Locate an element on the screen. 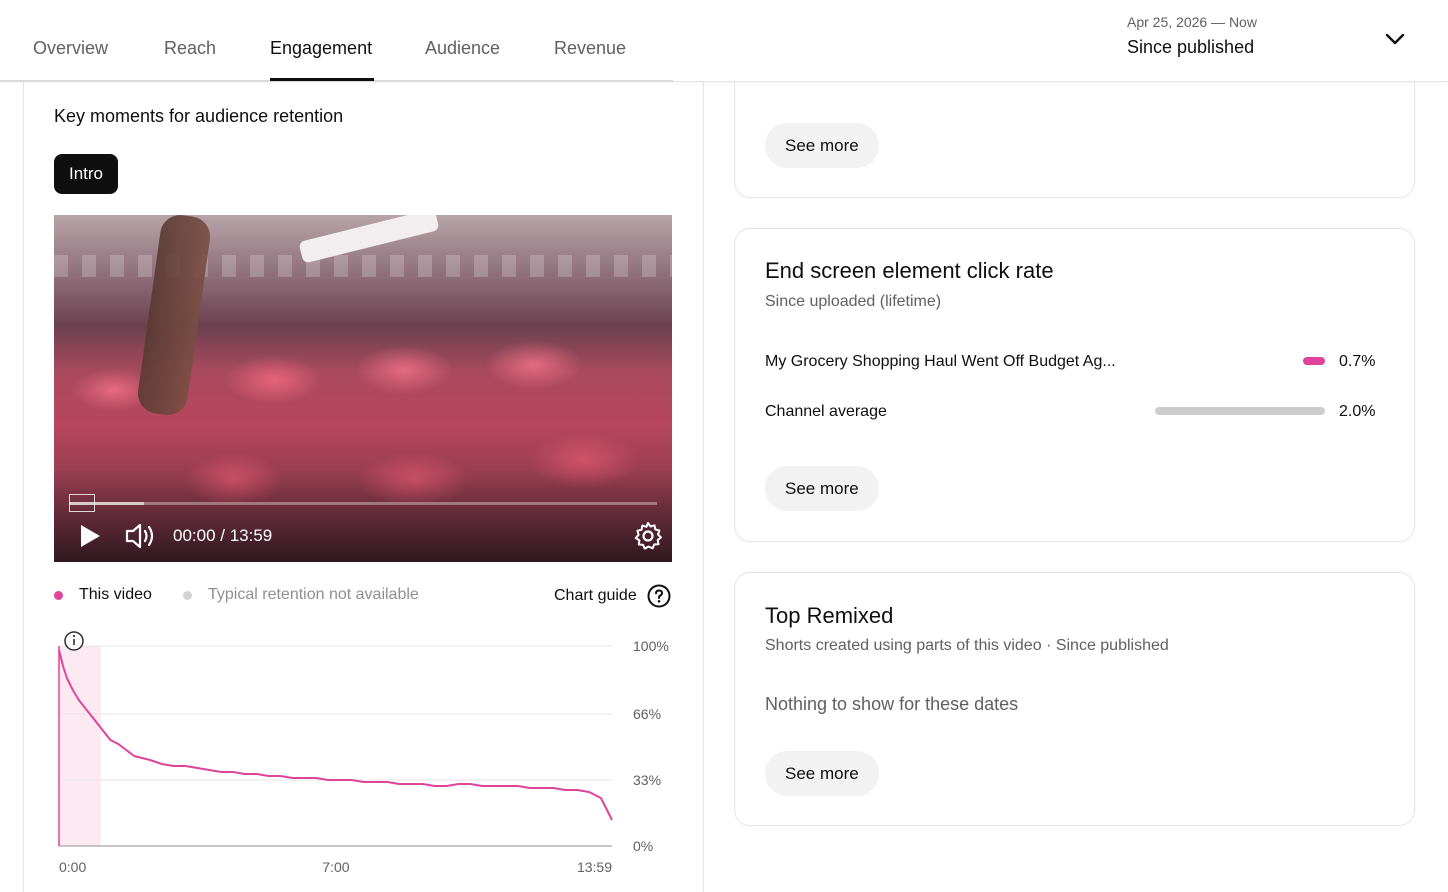  end-screen-row-channel-pct: 2.0% is located at coordinates (1357, 411).